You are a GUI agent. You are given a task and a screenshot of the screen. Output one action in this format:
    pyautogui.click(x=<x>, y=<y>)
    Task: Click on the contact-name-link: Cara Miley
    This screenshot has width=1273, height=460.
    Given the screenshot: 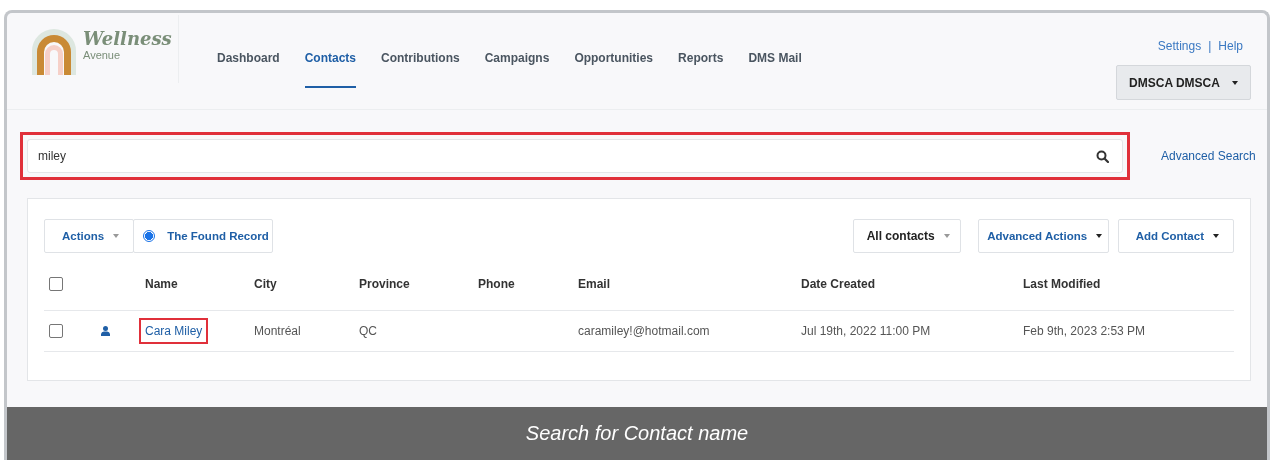 What is the action you would take?
    pyautogui.click(x=174, y=331)
    